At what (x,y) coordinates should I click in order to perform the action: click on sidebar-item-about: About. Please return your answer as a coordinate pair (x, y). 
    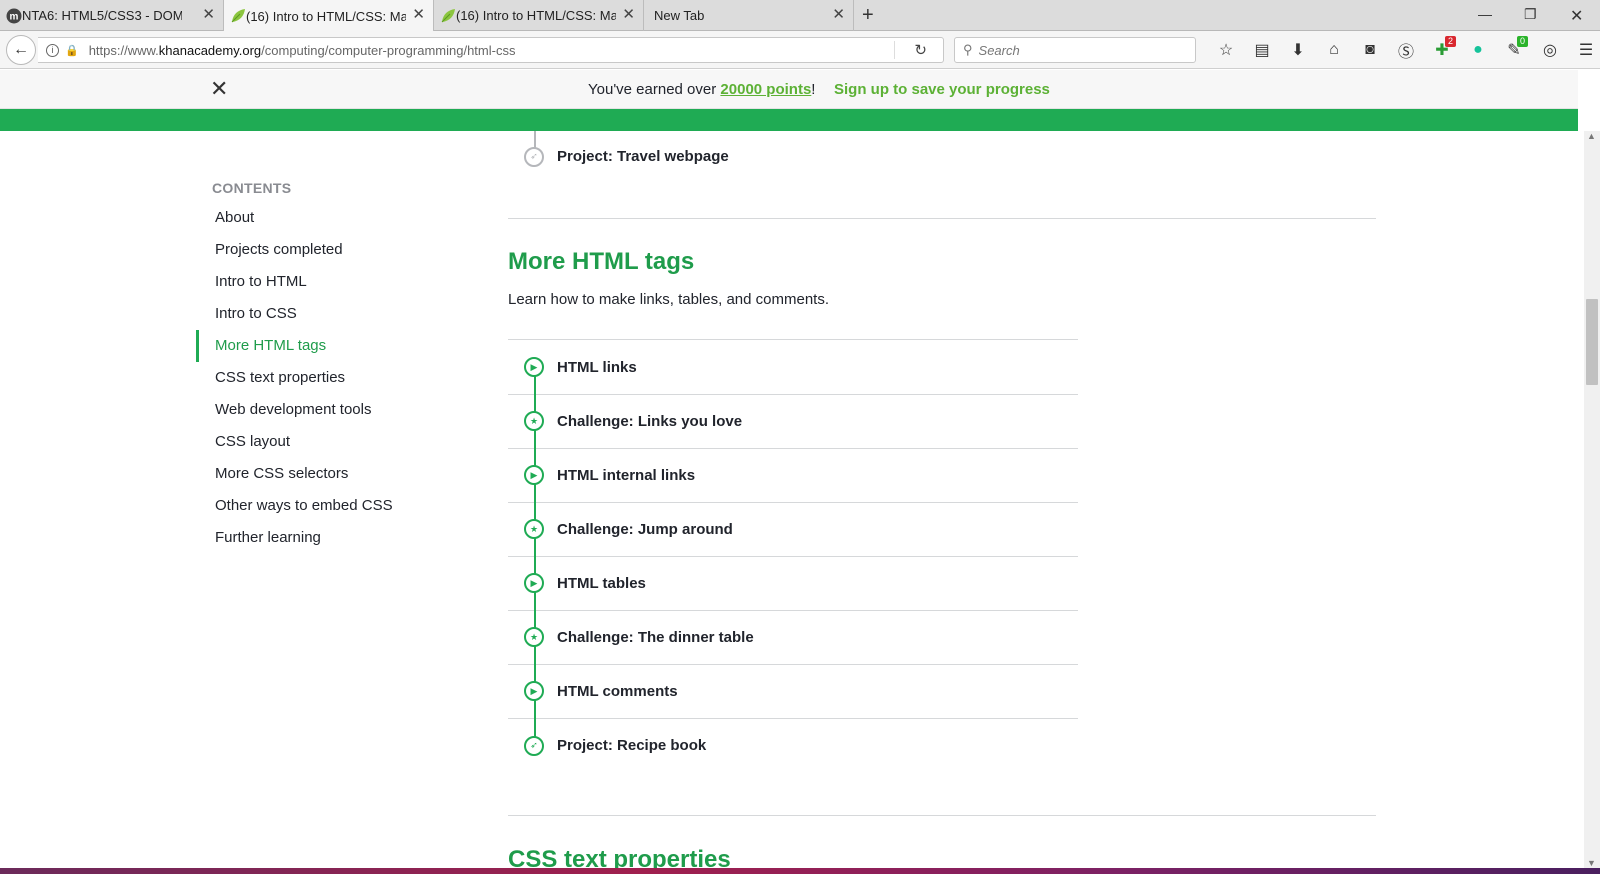
    Looking at the image, I should click on (336, 218).